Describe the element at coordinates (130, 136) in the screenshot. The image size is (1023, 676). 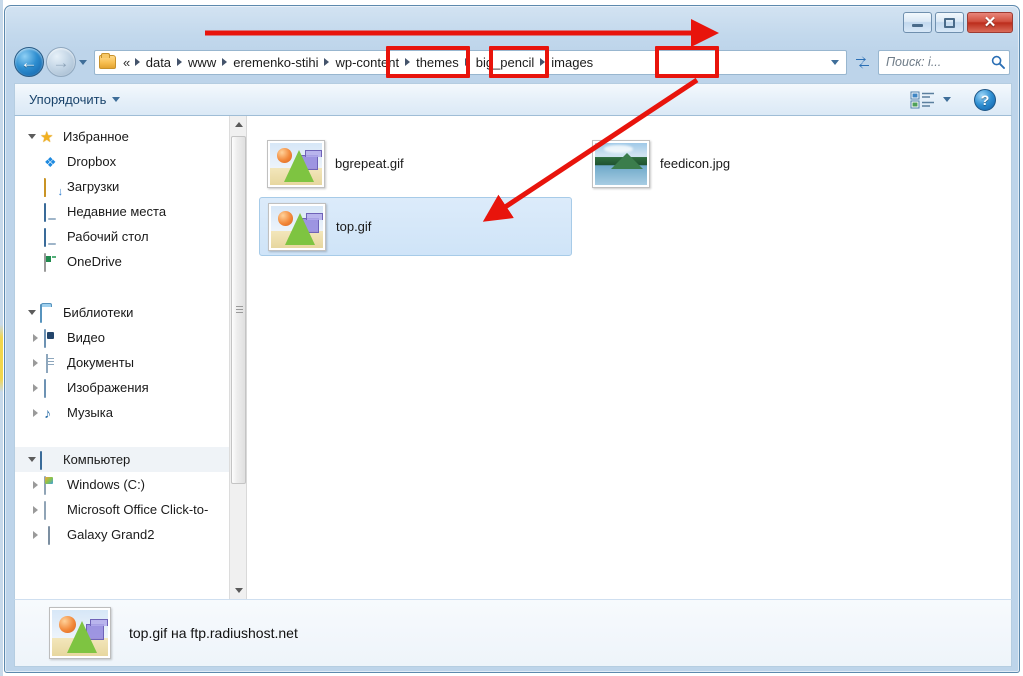
I see `sidebar-group-favorites: ★ Избранное` at that location.